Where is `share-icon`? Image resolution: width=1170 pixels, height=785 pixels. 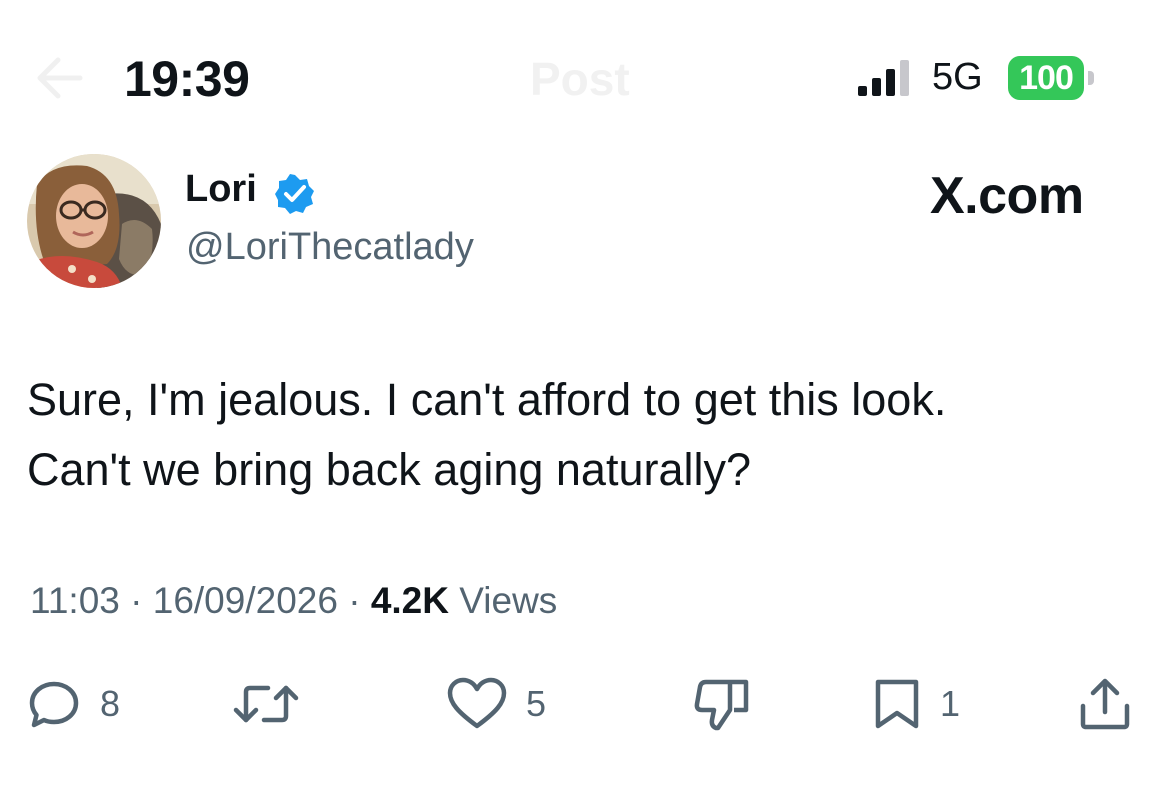
share-icon is located at coordinates (1105, 704).